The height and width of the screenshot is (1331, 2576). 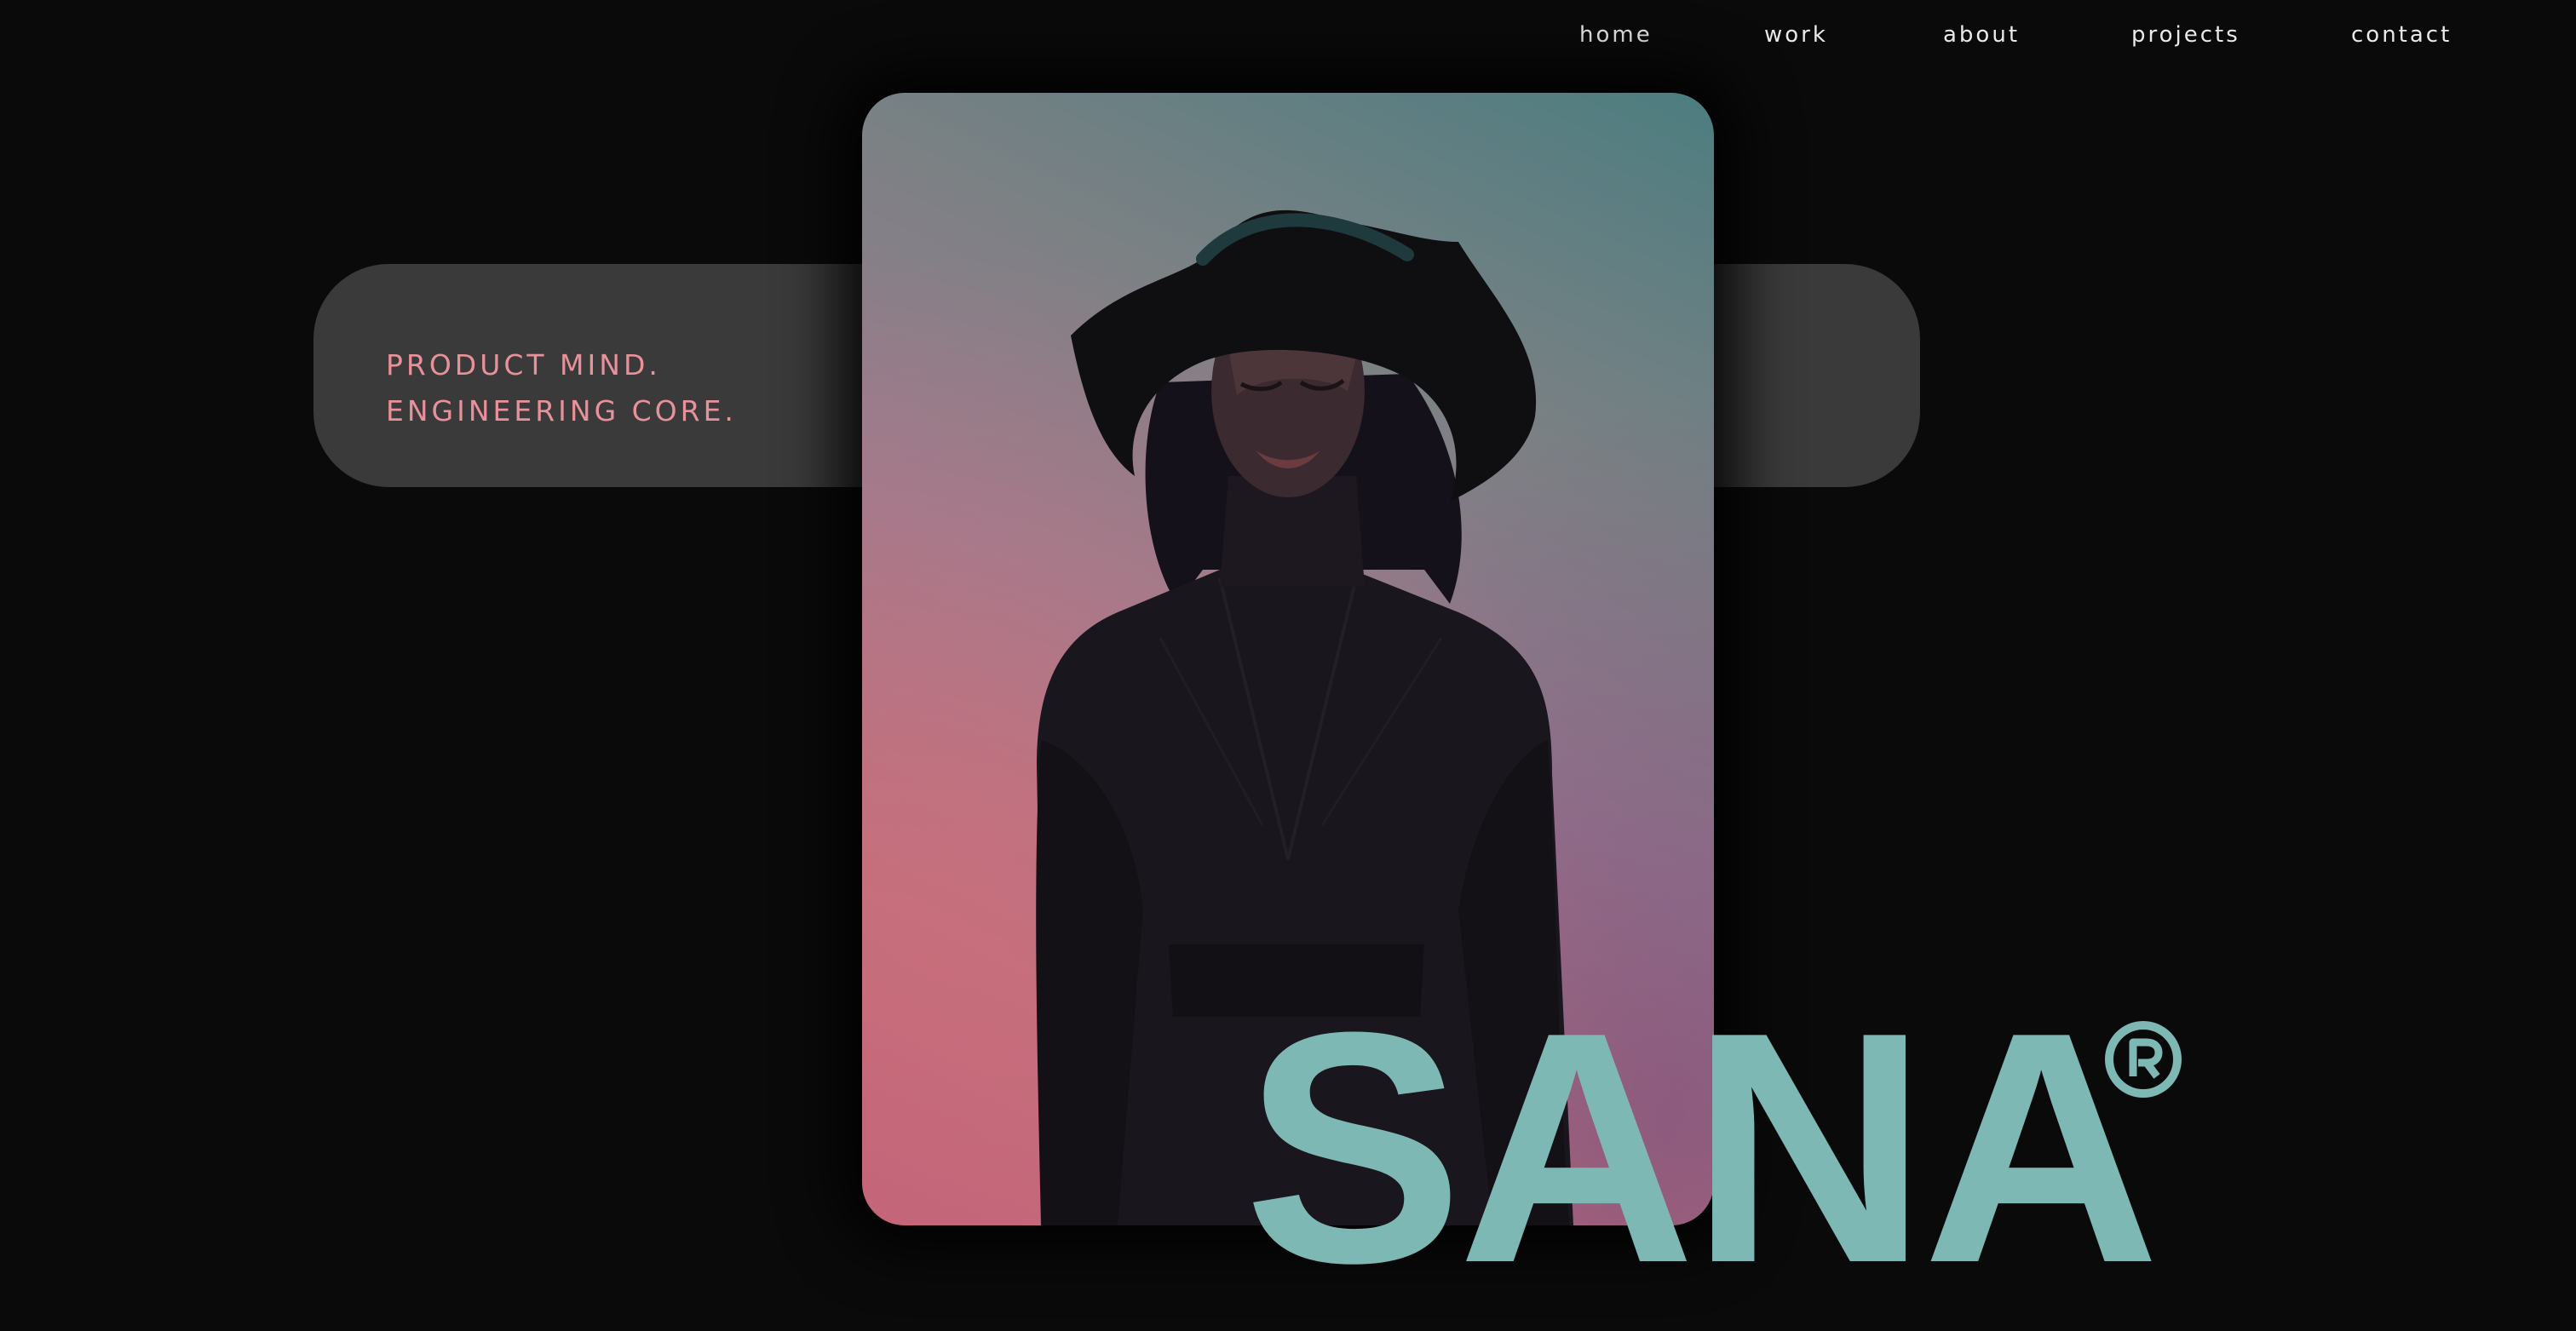 What do you see at coordinates (2402, 35) in the screenshot?
I see `nav-contact-link: contact` at bounding box center [2402, 35].